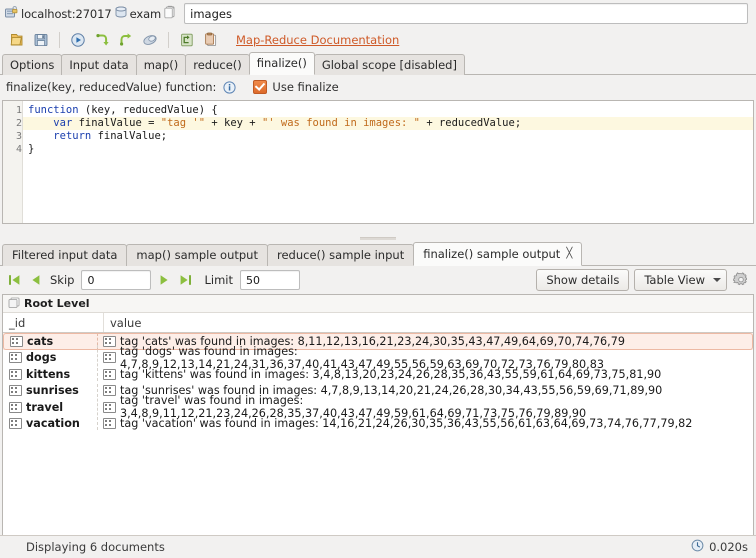 This screenshot has height=558, width=756. I want to click on code-line: }, so click(388, 149).